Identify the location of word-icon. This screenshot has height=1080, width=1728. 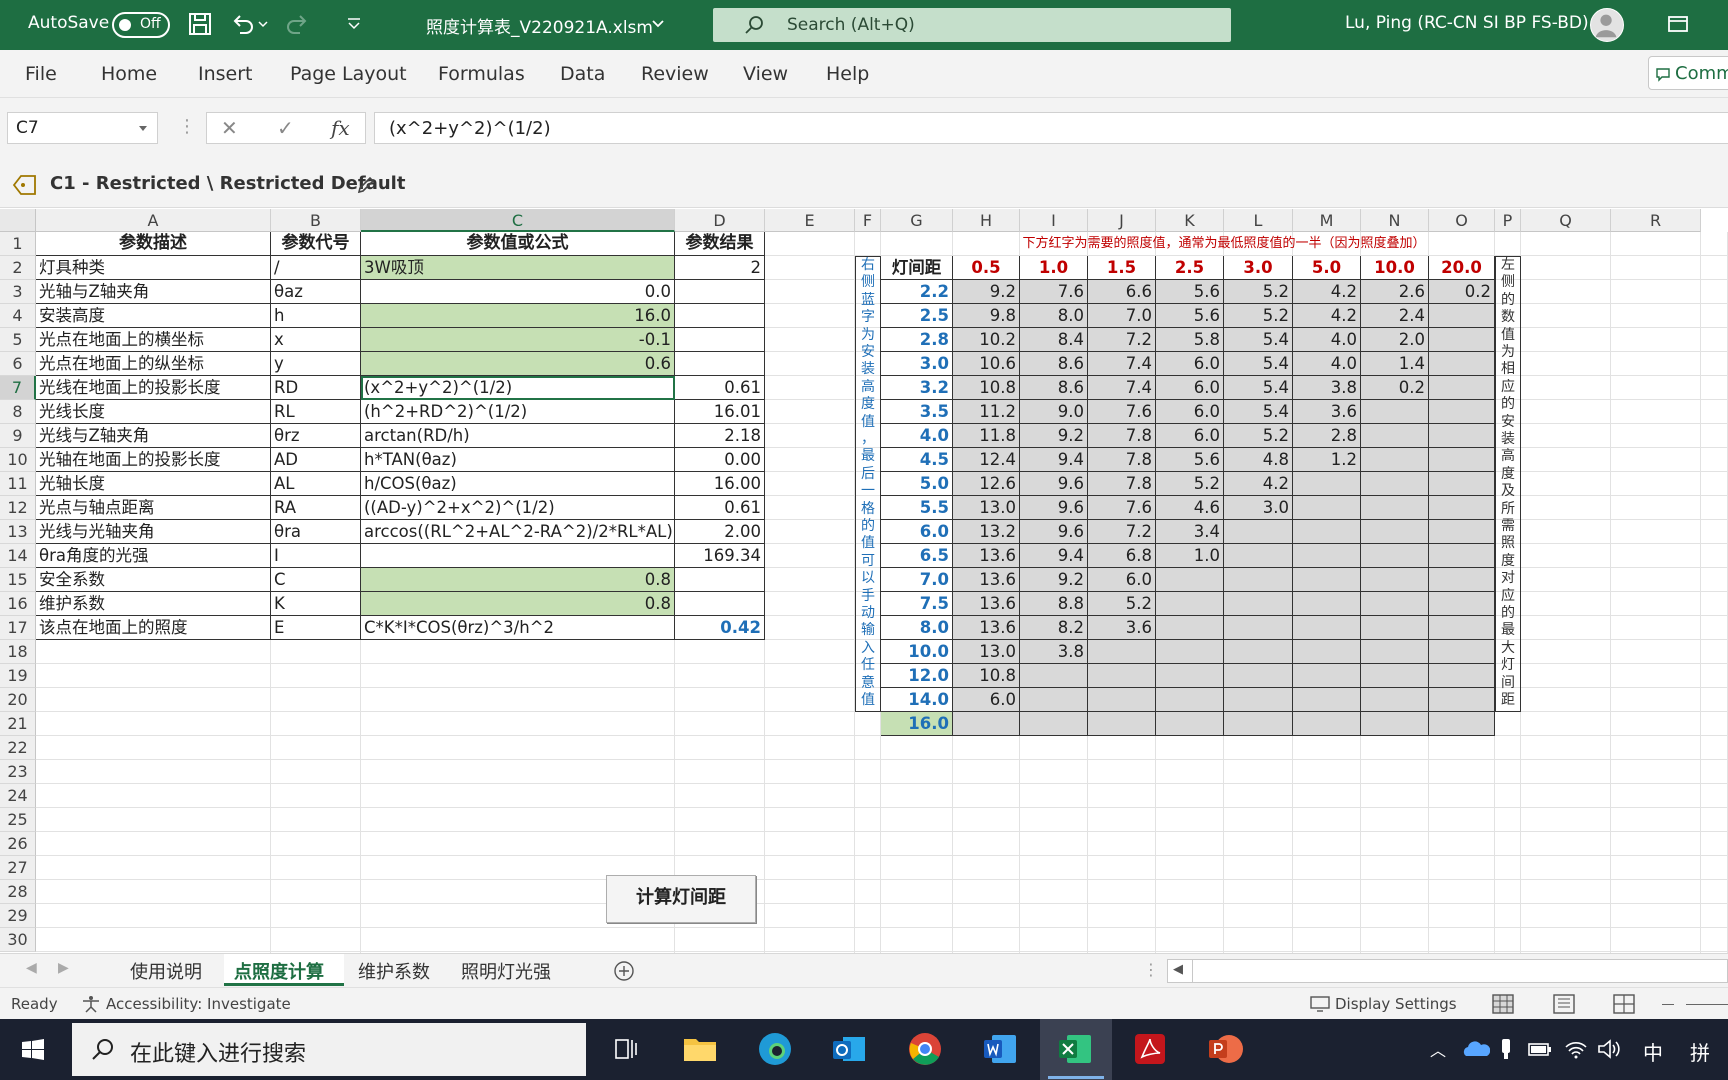
(1000, 1049).